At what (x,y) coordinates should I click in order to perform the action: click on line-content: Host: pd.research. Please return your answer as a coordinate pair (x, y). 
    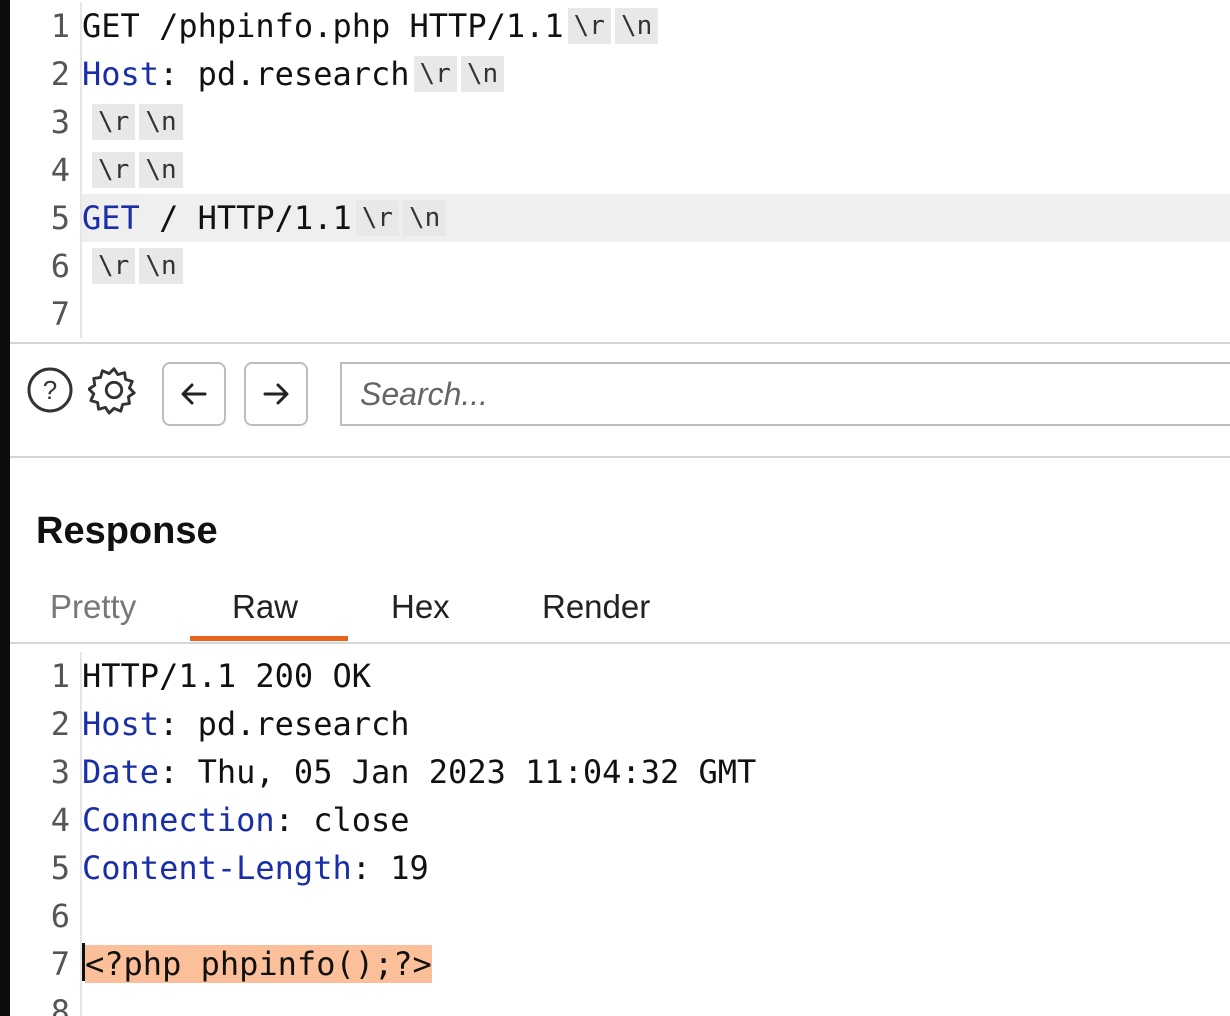
    Looking at the image, I should click on (655, 724).